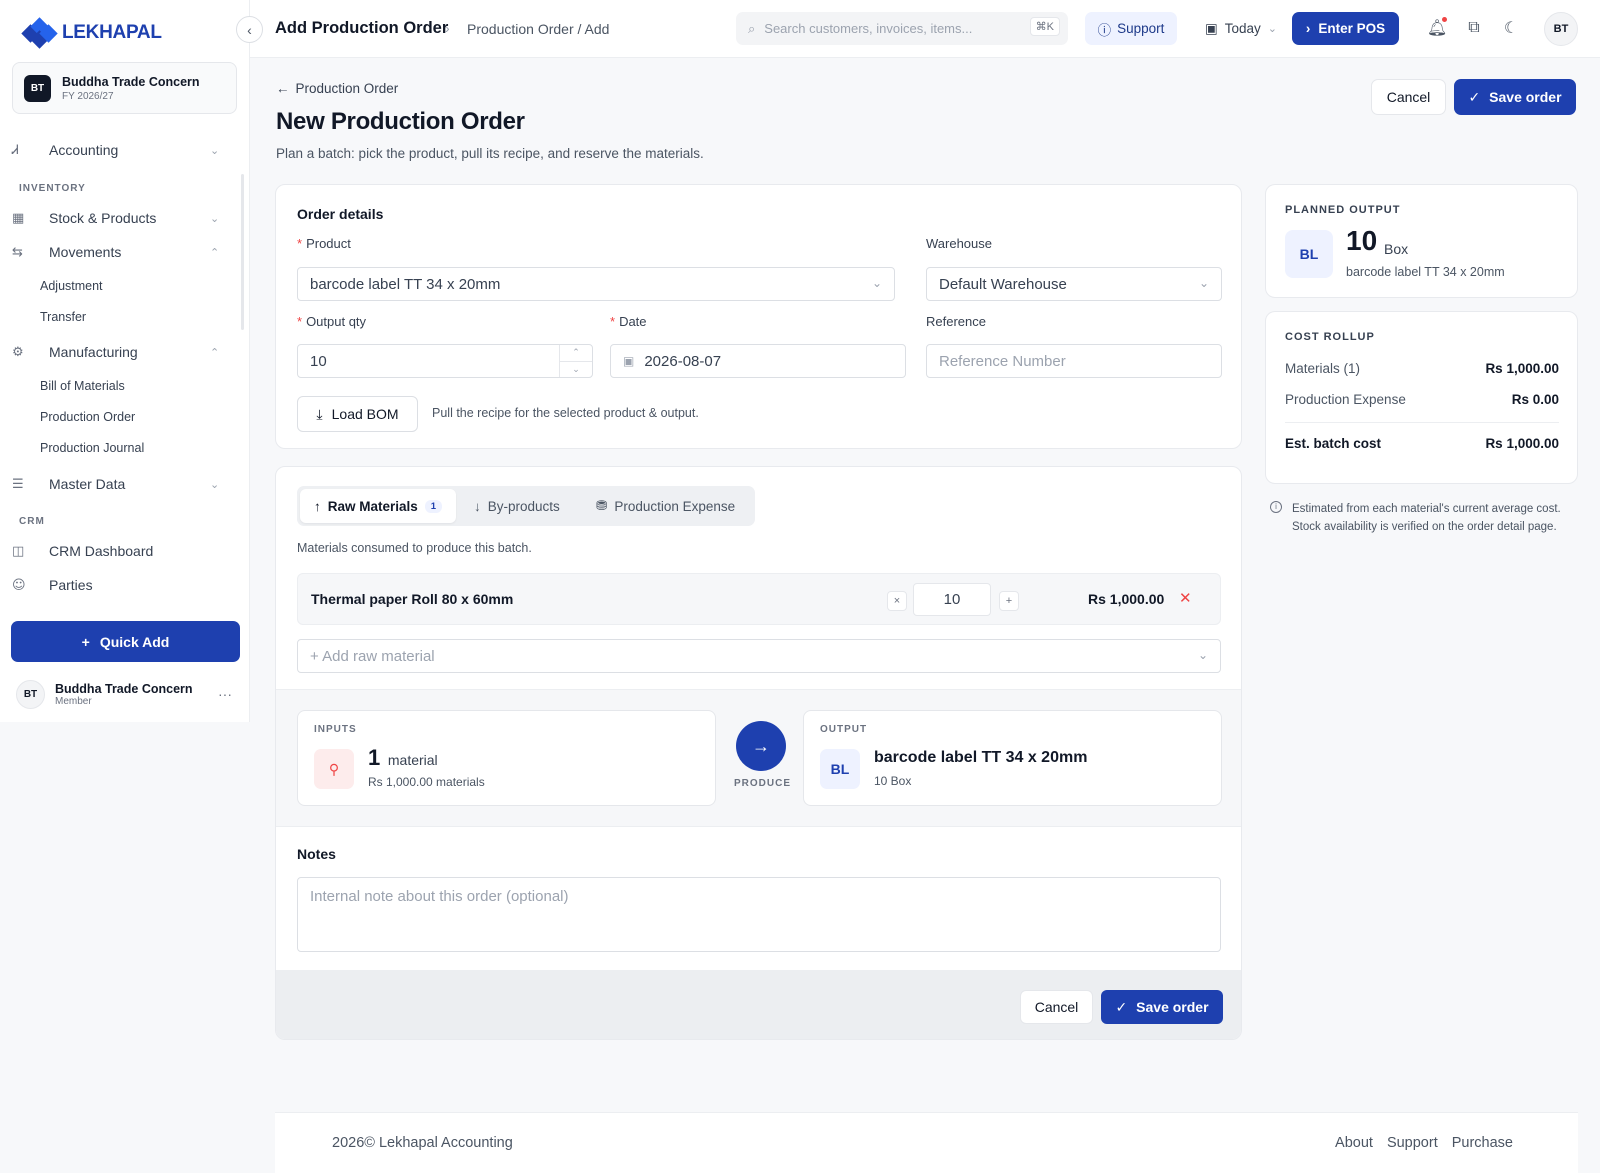  Describe the element at coordinates (372, 656) in the screenshot. I see `add-raw-material-placeholder: + Add raw material` at that location.